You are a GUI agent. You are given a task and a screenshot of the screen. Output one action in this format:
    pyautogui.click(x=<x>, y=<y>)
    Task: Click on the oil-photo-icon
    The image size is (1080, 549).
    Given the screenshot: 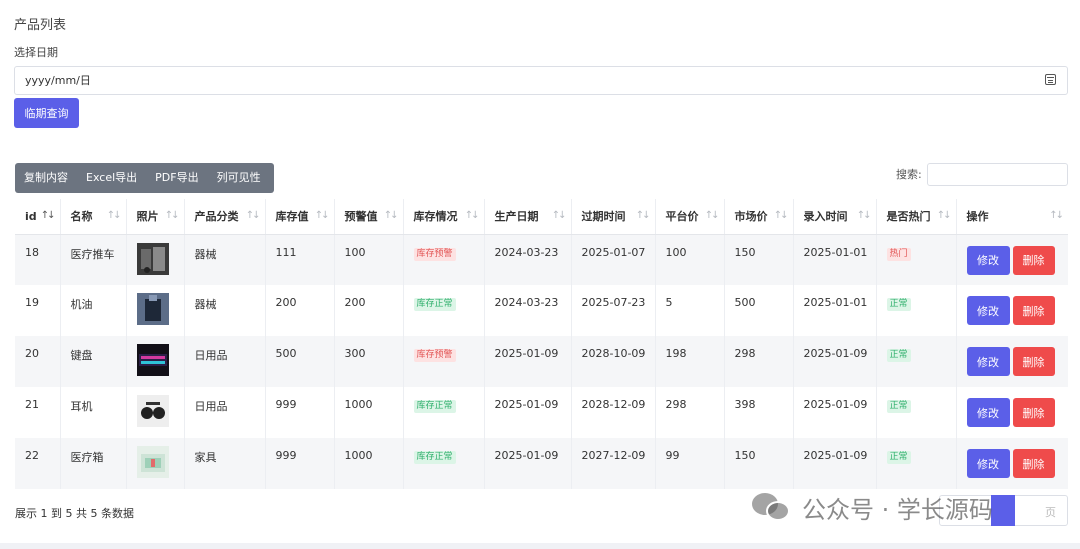 What is the action you would take?
    pyautogui.click(x=152, y=309)
    